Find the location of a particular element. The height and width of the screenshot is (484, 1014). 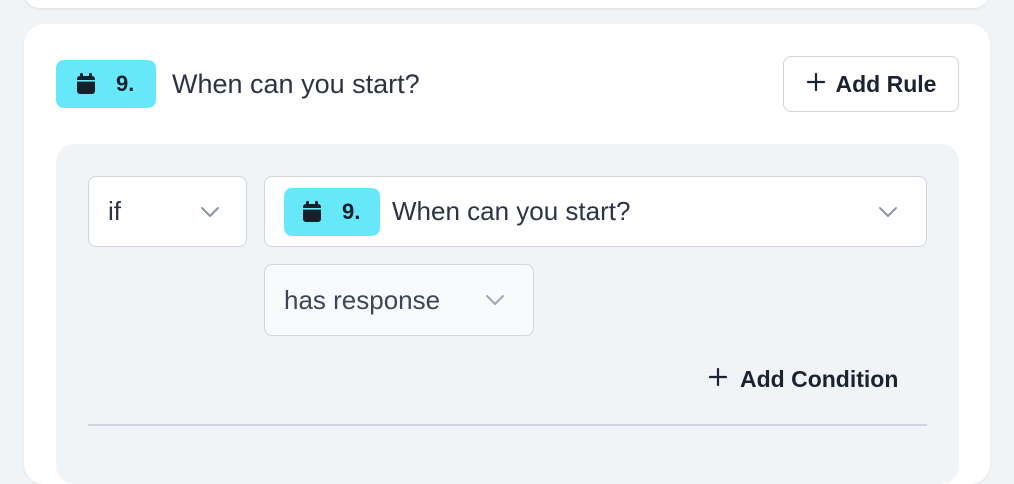

condition-question-select: 9. When can you start? is located at coordinates (595, 211).